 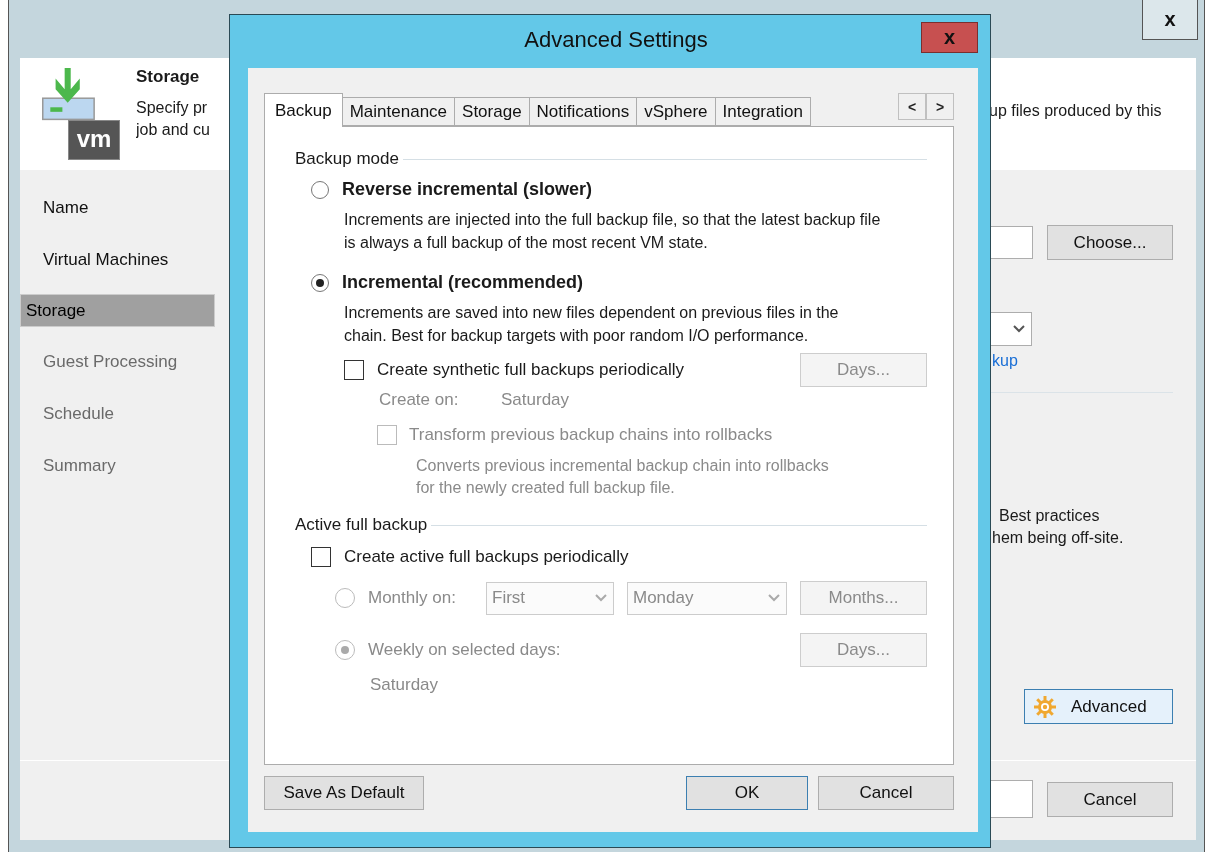 What do you see at coordinates (492, 111) in the screenshot?
I see `tab: Storage` at bounding box center [492, 111].